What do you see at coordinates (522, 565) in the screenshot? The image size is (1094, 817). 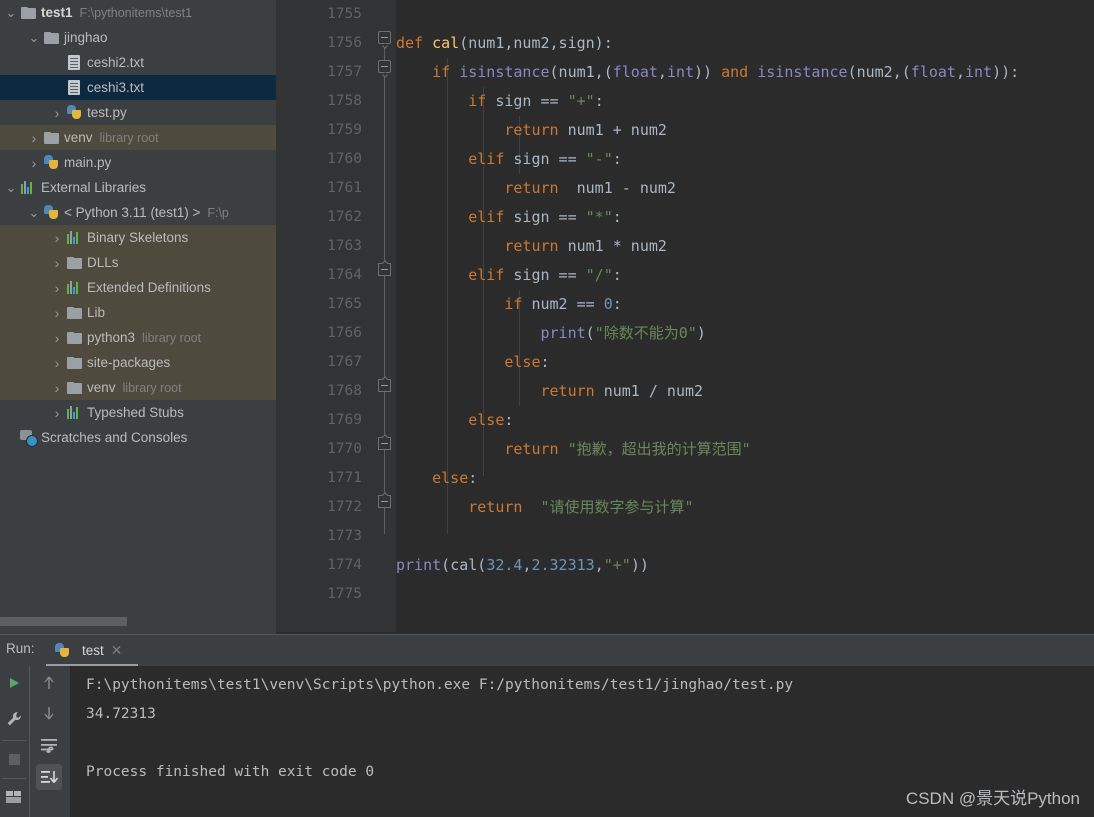 I see `code-line: print(cal(32.4,2.32313,"+"))` at bounding box center [522, 565].